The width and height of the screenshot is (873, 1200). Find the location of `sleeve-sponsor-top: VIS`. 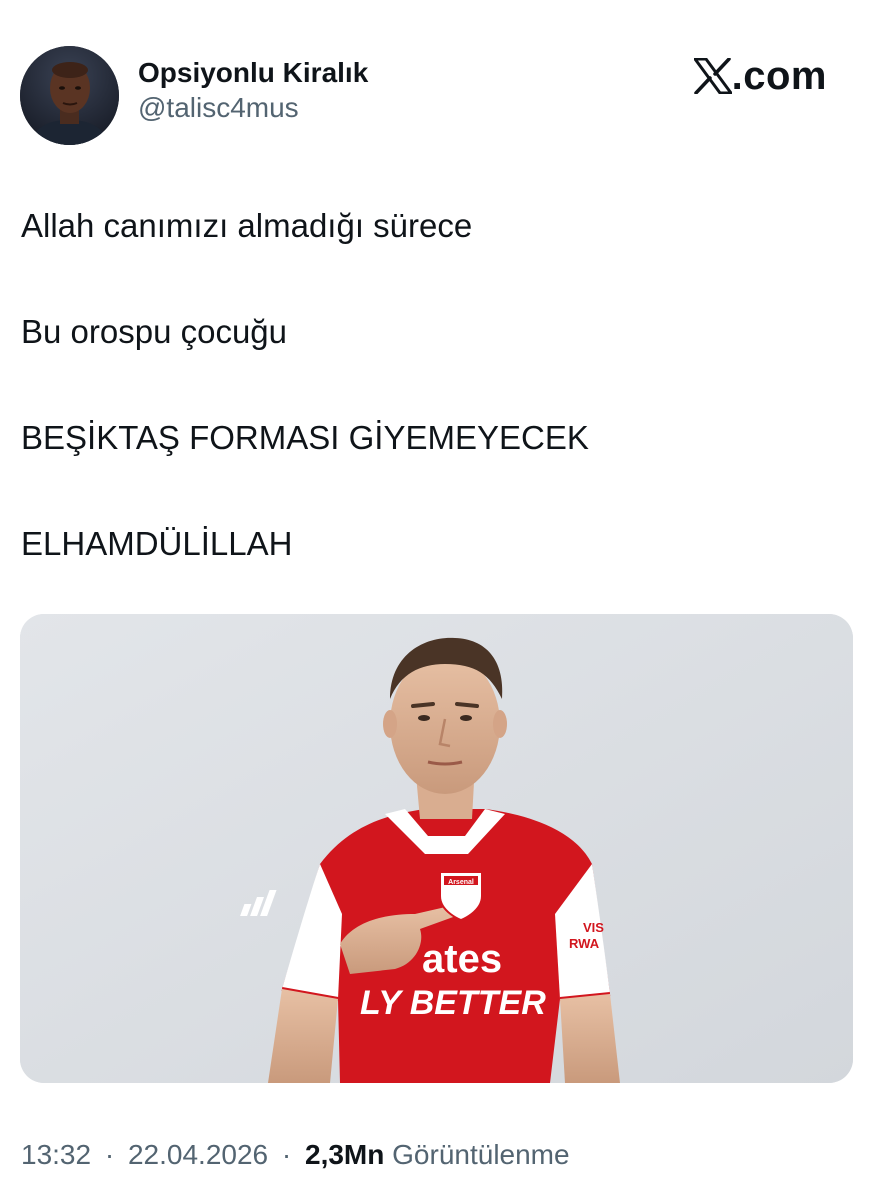

sleeve-sponsor-top: VIS is located at coordinates (593, 927).